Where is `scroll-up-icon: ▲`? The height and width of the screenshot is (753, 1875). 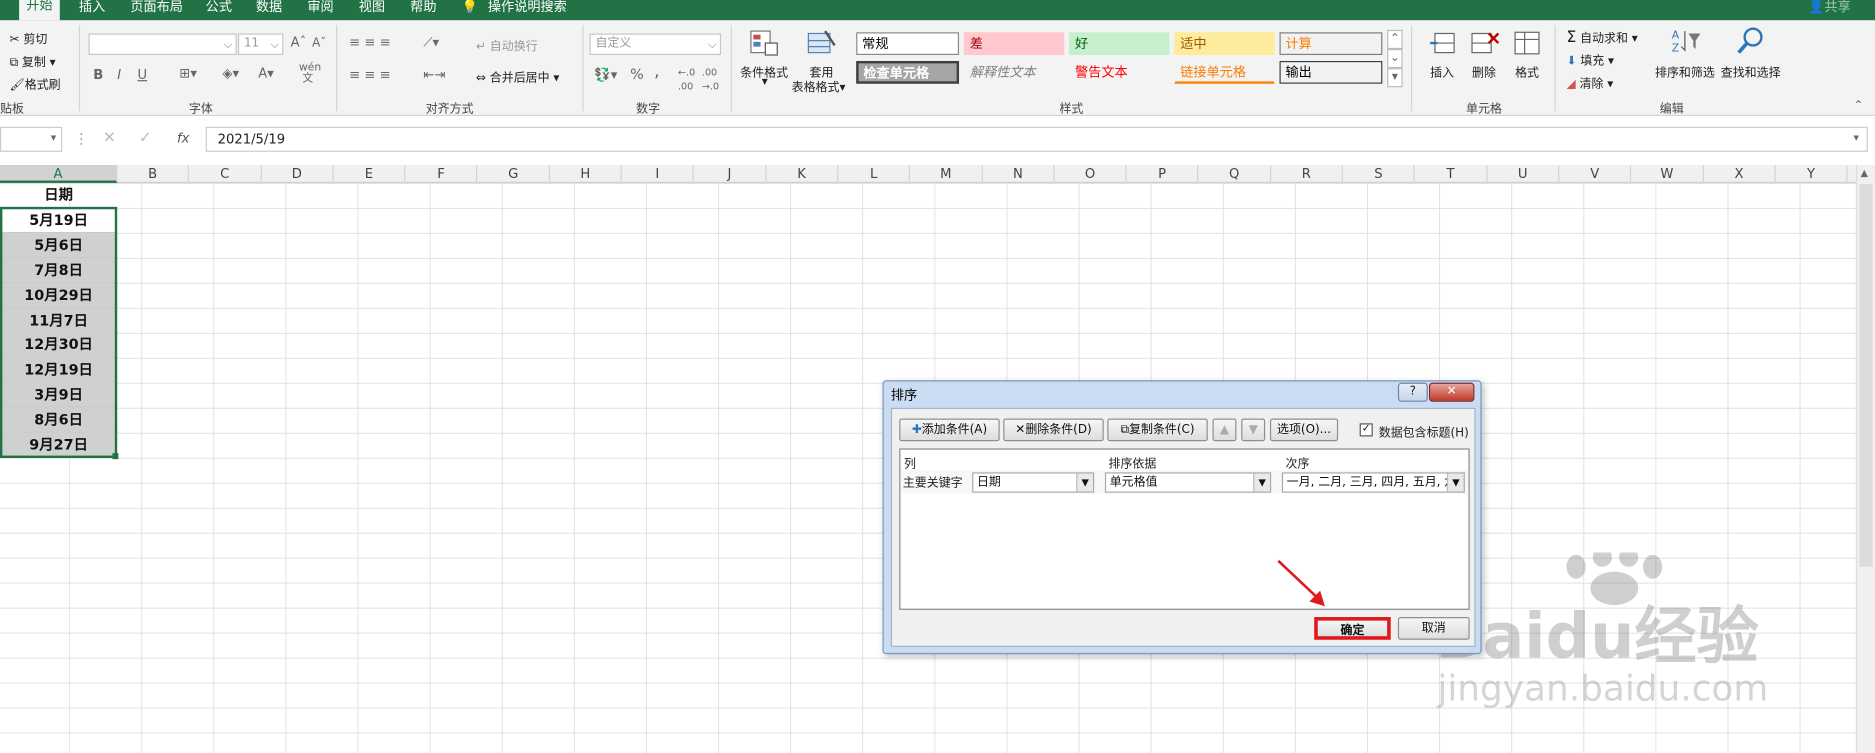 scroll-up-icon: ▲ is located at coordinates (1864, 172).